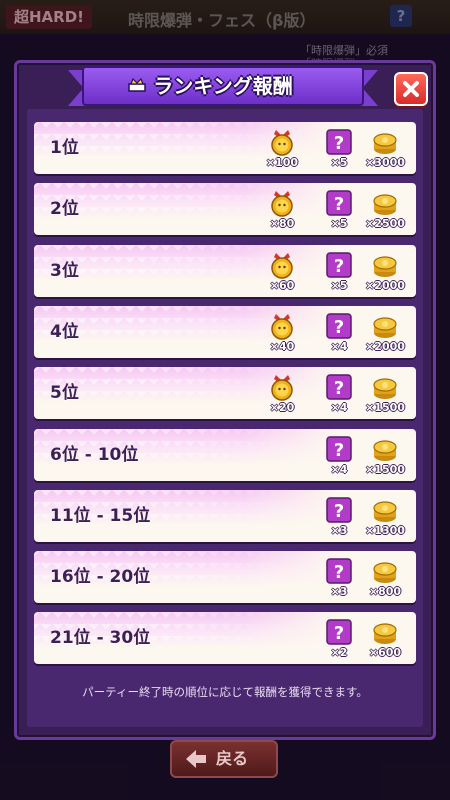 The height and width of the screenshot is (800, 450). I want to click on close-button, so click(411, 89).